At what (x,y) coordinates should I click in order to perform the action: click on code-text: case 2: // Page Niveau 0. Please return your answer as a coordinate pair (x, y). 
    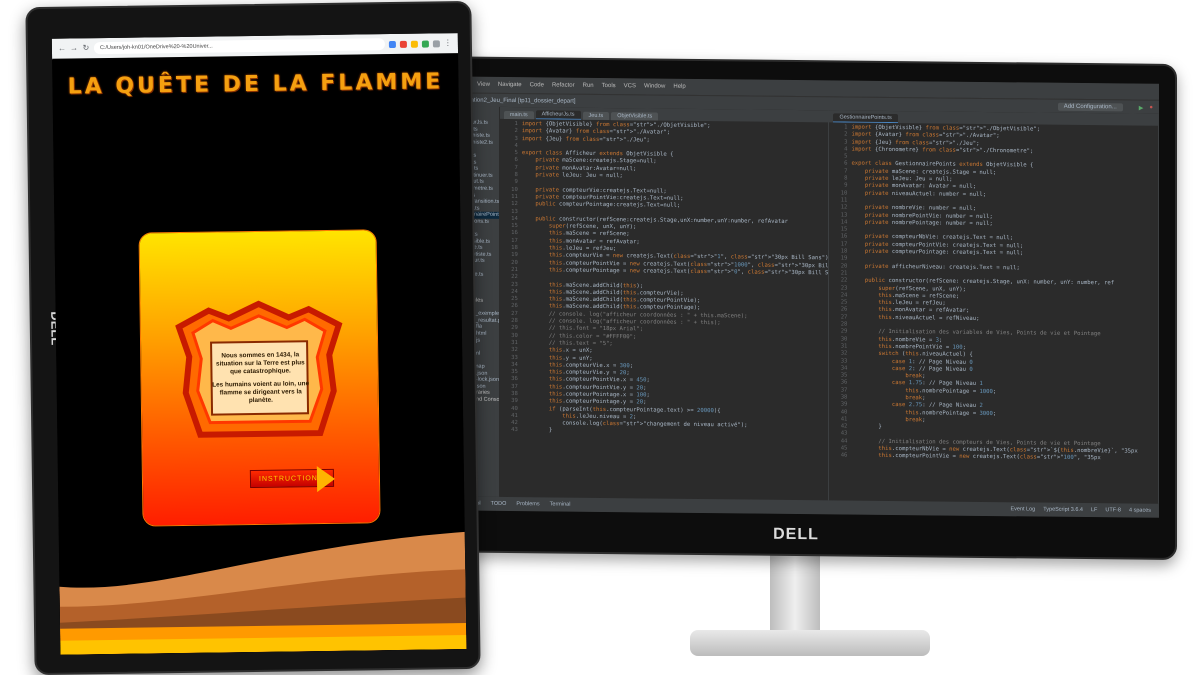
    Looking at the image, I should click on (932, 369).